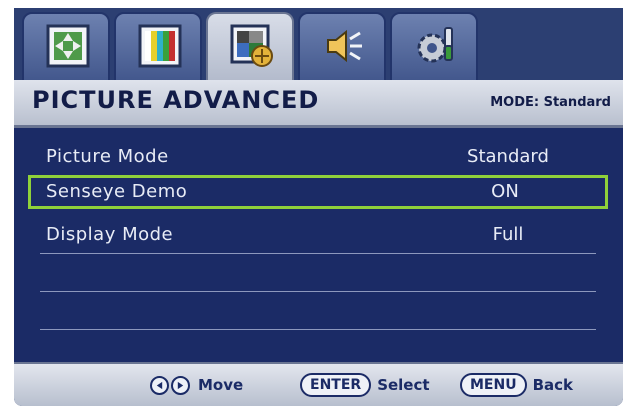  Describe the element at coordinates (318, 237) in the screenshot. I see `menu-row-display-mode: Display Mode Full` at that location.